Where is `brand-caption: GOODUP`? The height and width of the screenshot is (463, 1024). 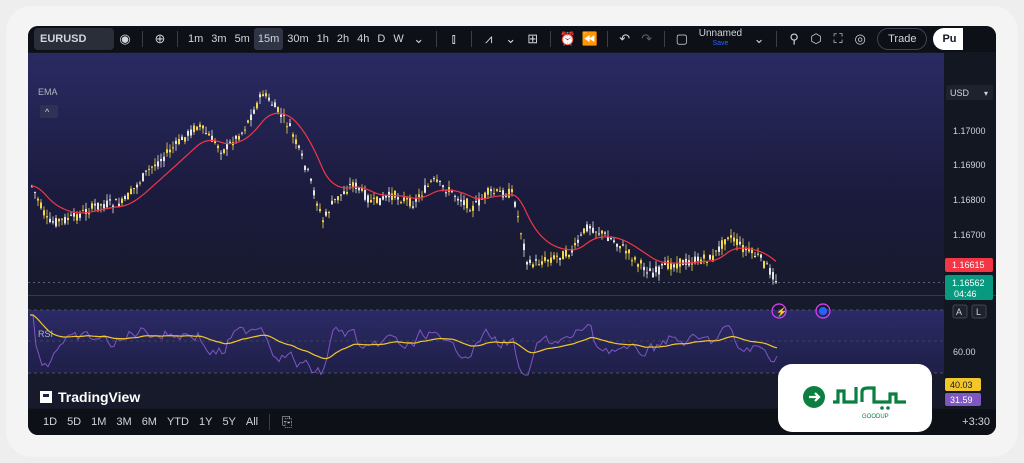 brand-caption: GOODUP is located at coordinates (875, 417).